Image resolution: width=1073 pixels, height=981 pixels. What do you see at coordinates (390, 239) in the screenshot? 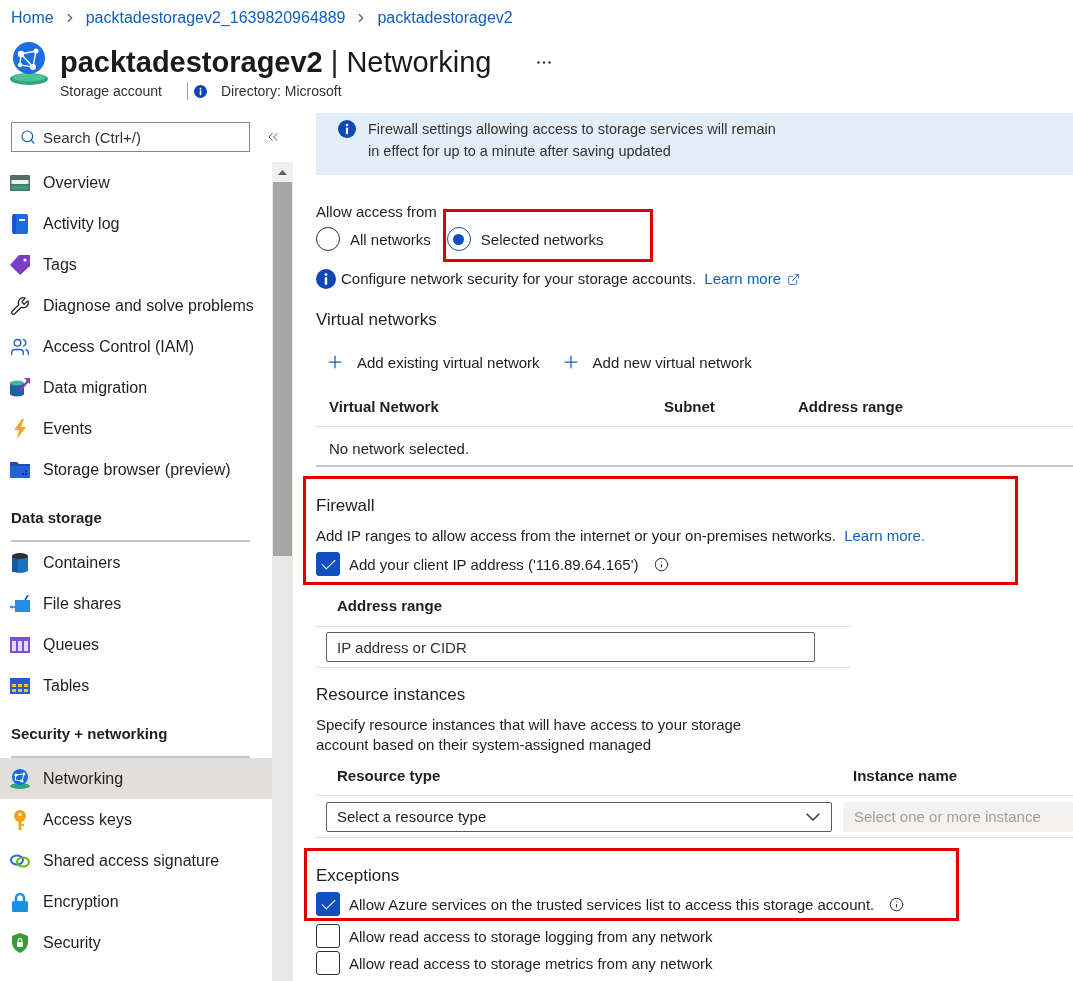
I see `radio-label: All networks` at bounding box center [390, 239].